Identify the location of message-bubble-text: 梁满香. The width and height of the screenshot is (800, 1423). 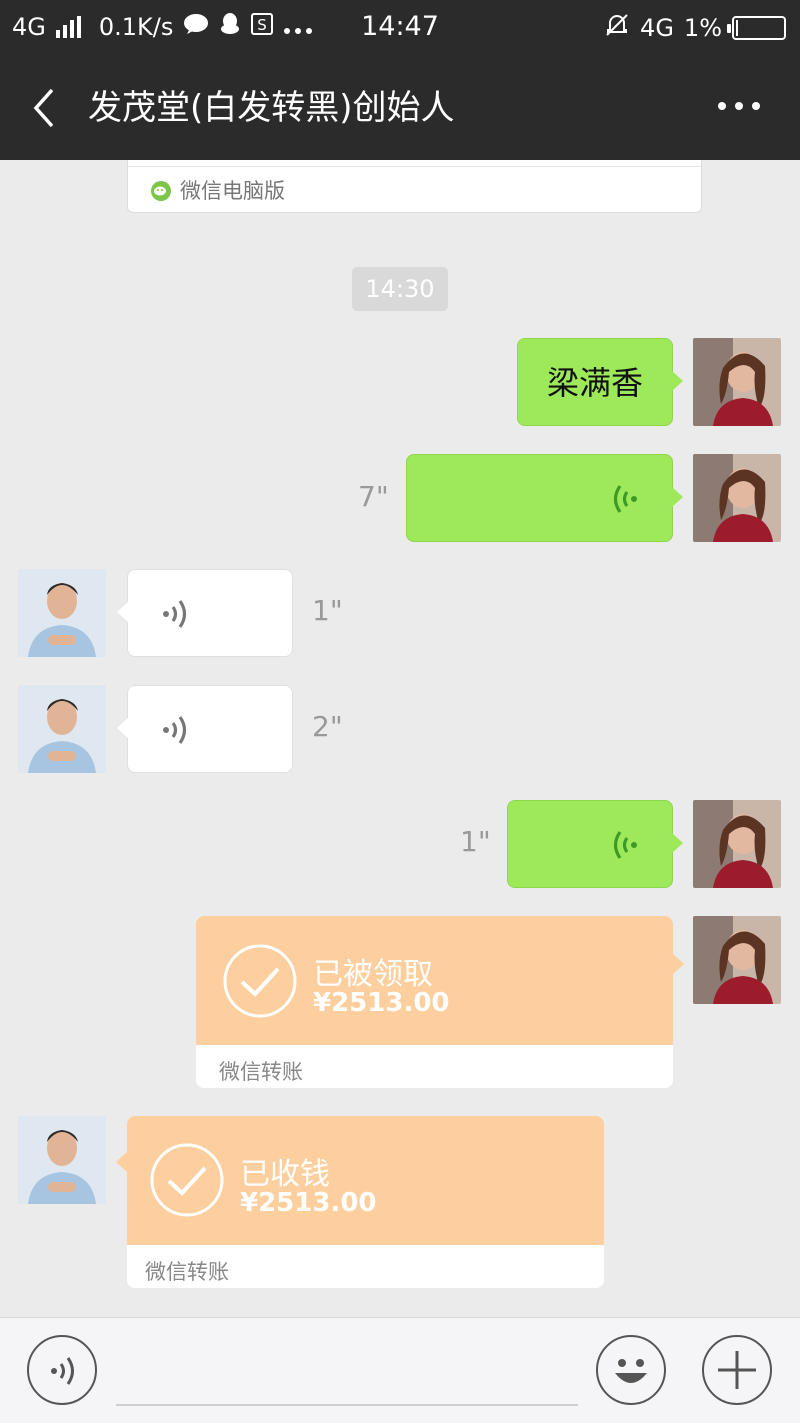
(600, 382).